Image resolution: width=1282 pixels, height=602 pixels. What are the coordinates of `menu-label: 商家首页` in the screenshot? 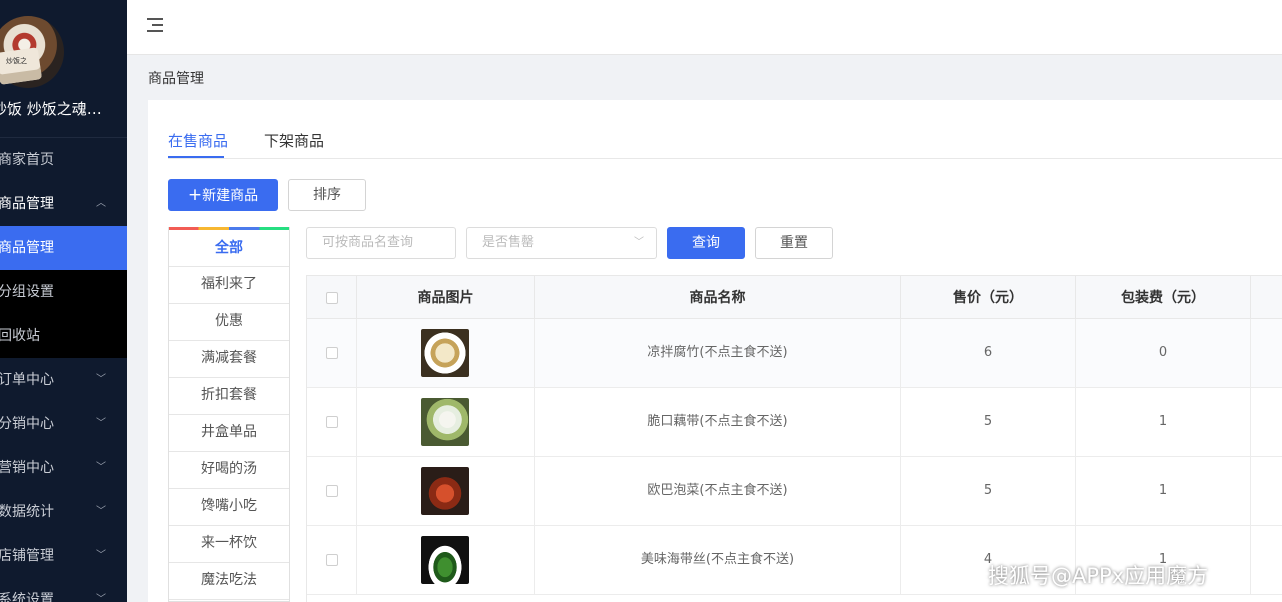 It's located at (27, 160).